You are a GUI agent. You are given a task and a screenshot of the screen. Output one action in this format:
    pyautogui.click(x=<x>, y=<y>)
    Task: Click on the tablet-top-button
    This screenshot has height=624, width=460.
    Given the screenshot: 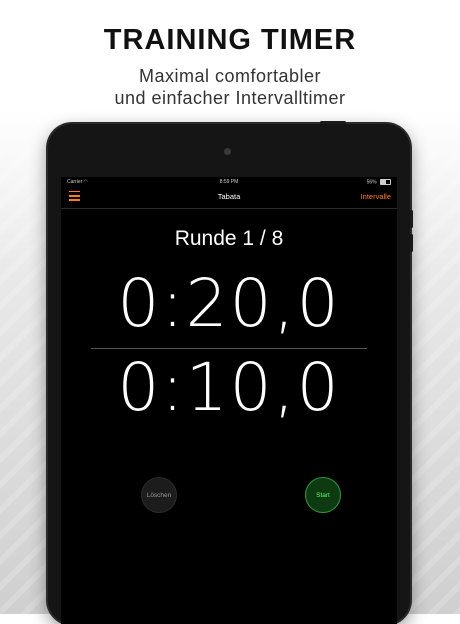 What is the action you would take?
    pyautogui.click(x=333, y=122)
    